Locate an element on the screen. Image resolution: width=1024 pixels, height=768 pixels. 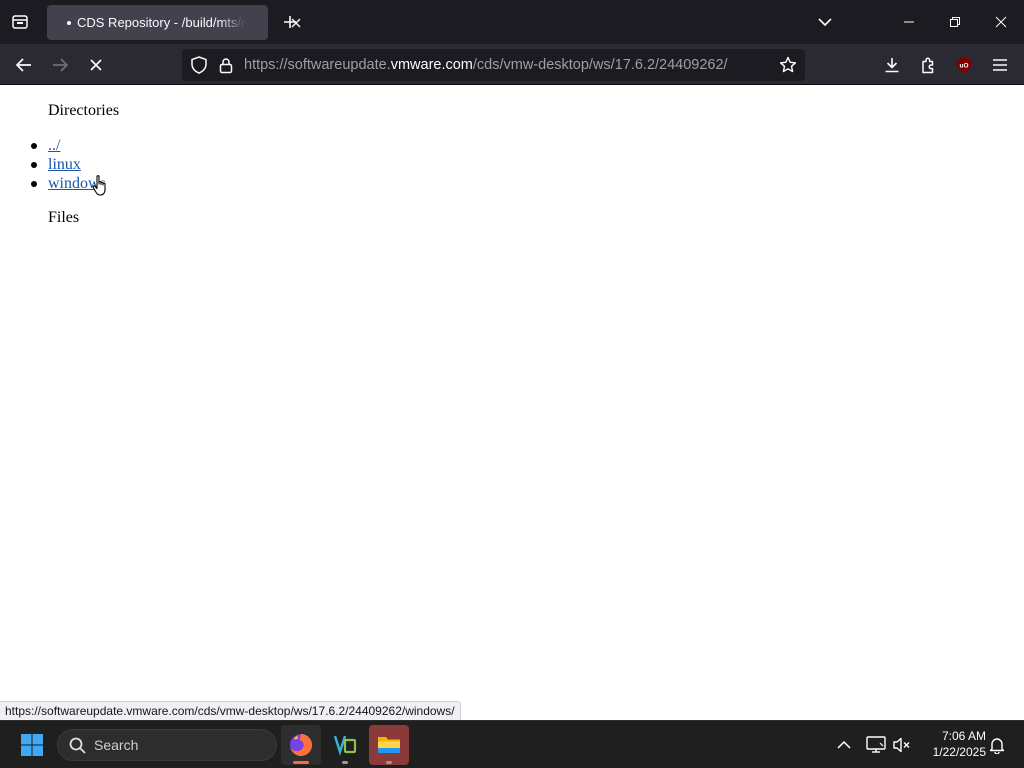
forward-button is located at coordinates (60, 65).